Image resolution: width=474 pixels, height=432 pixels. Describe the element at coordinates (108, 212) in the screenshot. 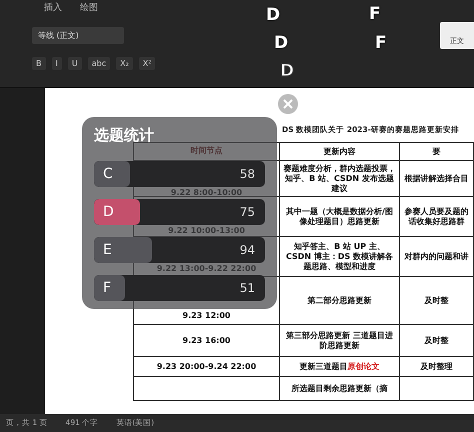

I see `option-letter: D` at that location.